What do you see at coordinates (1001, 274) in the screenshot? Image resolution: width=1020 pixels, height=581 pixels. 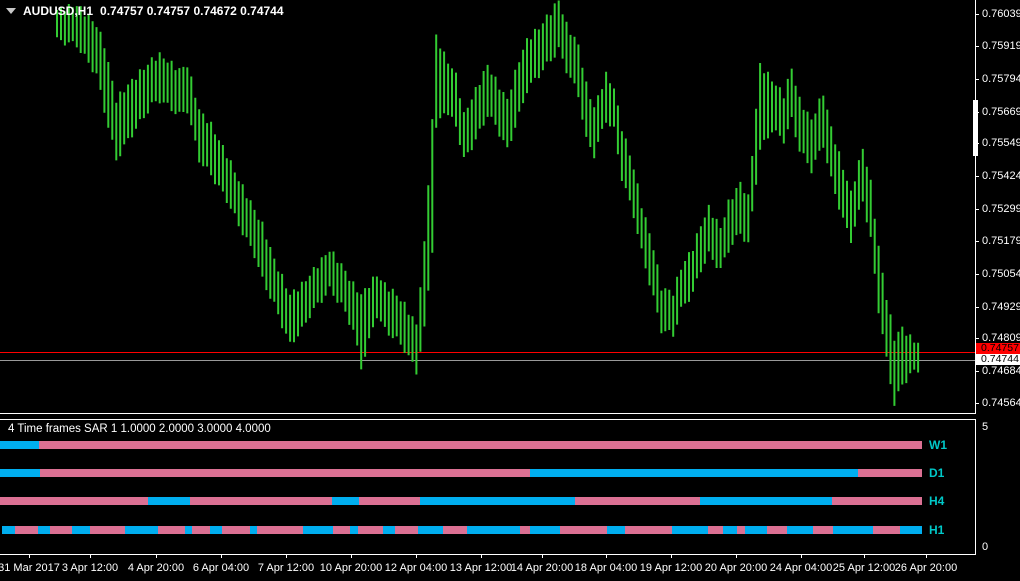 I see `price-axis-label: 0.75054` at bounding box center [1001, 274].